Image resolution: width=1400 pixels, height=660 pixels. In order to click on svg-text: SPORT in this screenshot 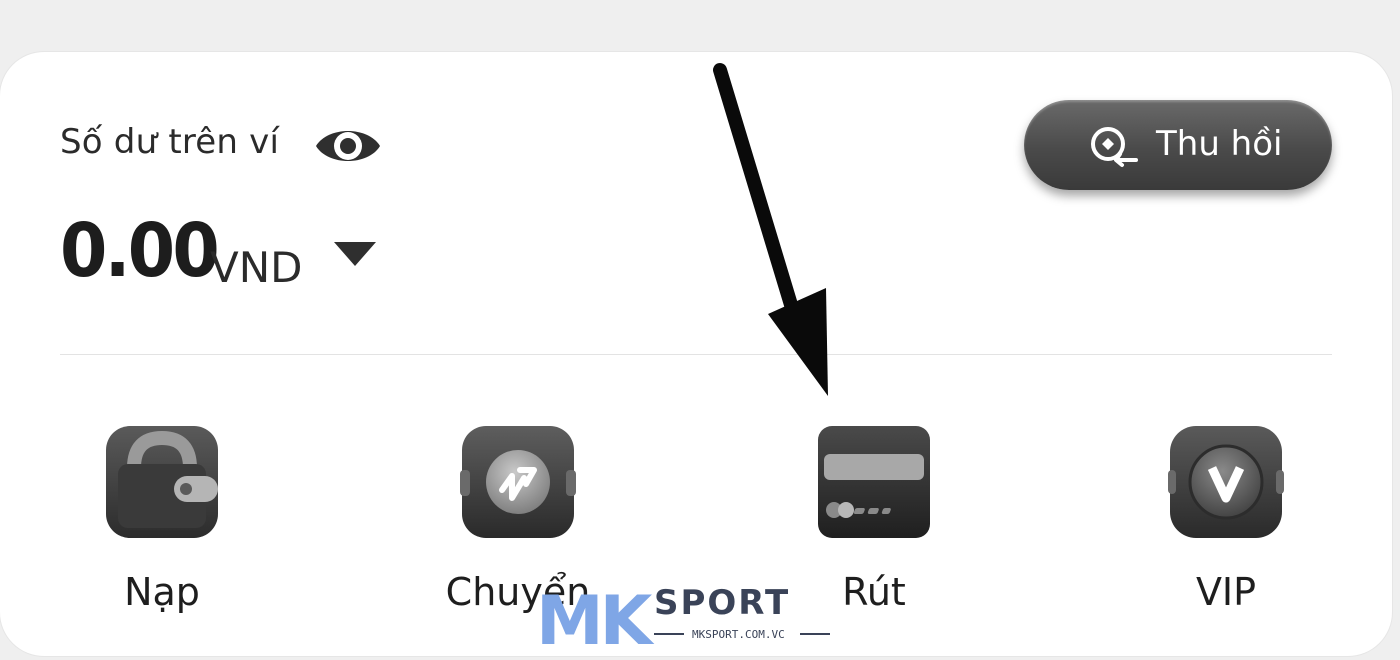, I will do `click(722, 603)`.